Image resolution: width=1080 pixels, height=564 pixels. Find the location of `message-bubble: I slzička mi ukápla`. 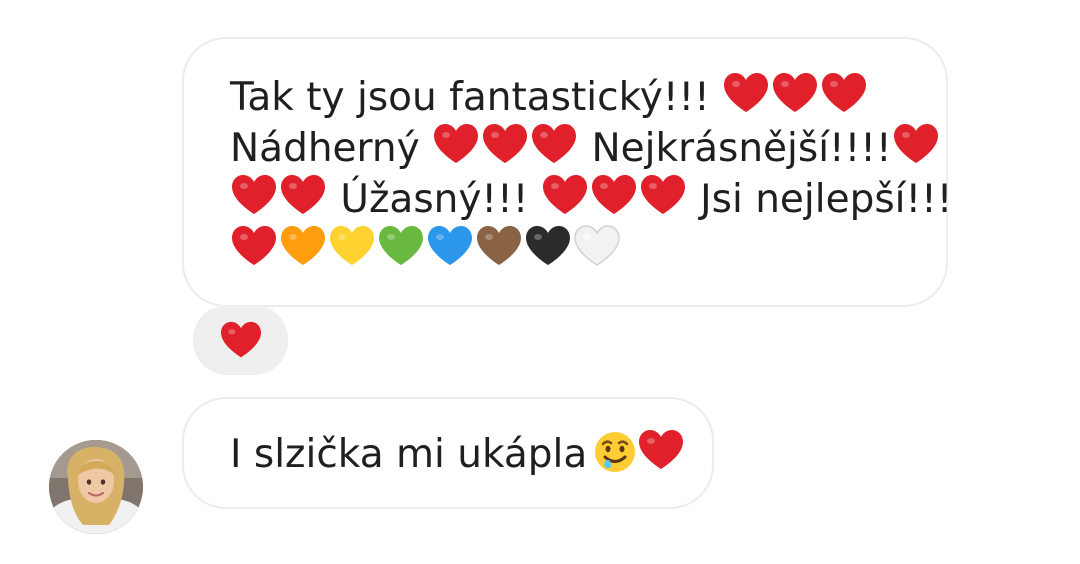

message-bubble: I slzička mi ukápla is located at coordinates (448, 453).